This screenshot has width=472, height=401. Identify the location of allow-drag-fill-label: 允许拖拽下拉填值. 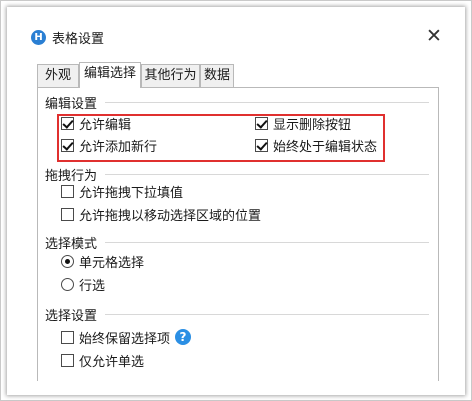
(131, 193).